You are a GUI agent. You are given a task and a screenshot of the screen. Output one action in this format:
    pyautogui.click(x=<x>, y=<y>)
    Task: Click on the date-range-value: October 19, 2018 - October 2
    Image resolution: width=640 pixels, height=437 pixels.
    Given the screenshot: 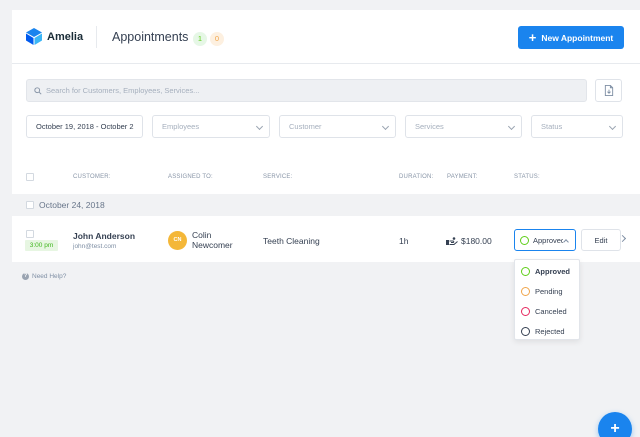 What is the action you would take?
    pyautogui.click(x=85, y=126)
    